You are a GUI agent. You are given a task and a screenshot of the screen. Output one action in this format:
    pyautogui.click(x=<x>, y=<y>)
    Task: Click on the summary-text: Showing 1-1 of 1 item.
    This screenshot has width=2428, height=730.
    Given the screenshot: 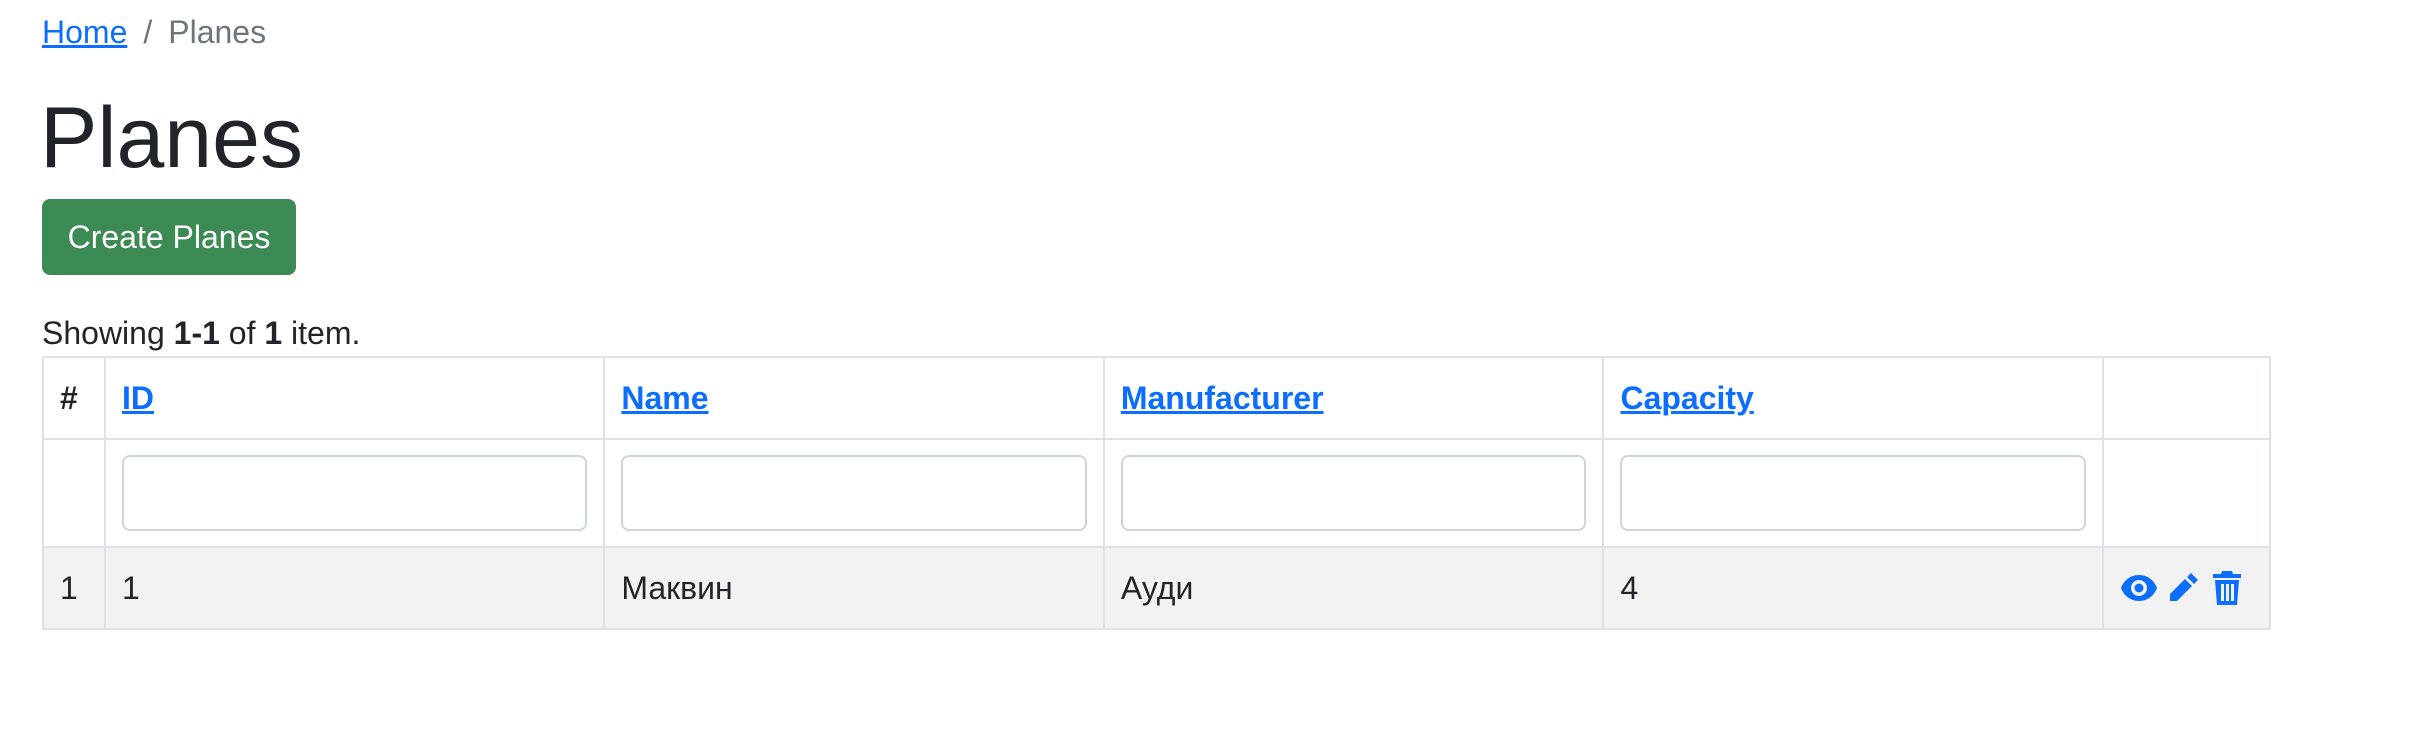 What is the action you would take?
    pyautogui.click(x=201, y=333)
    